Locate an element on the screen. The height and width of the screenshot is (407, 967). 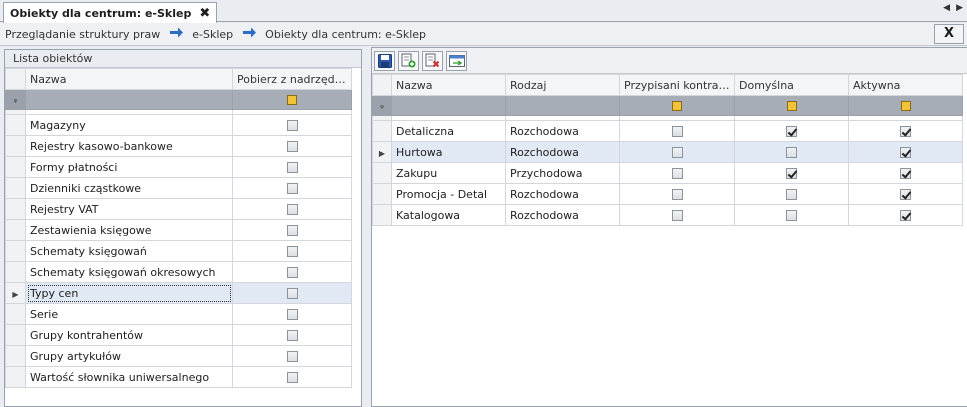
column-header-assigned: Przypisani kontrahenci is located at coordinates (677, 85).